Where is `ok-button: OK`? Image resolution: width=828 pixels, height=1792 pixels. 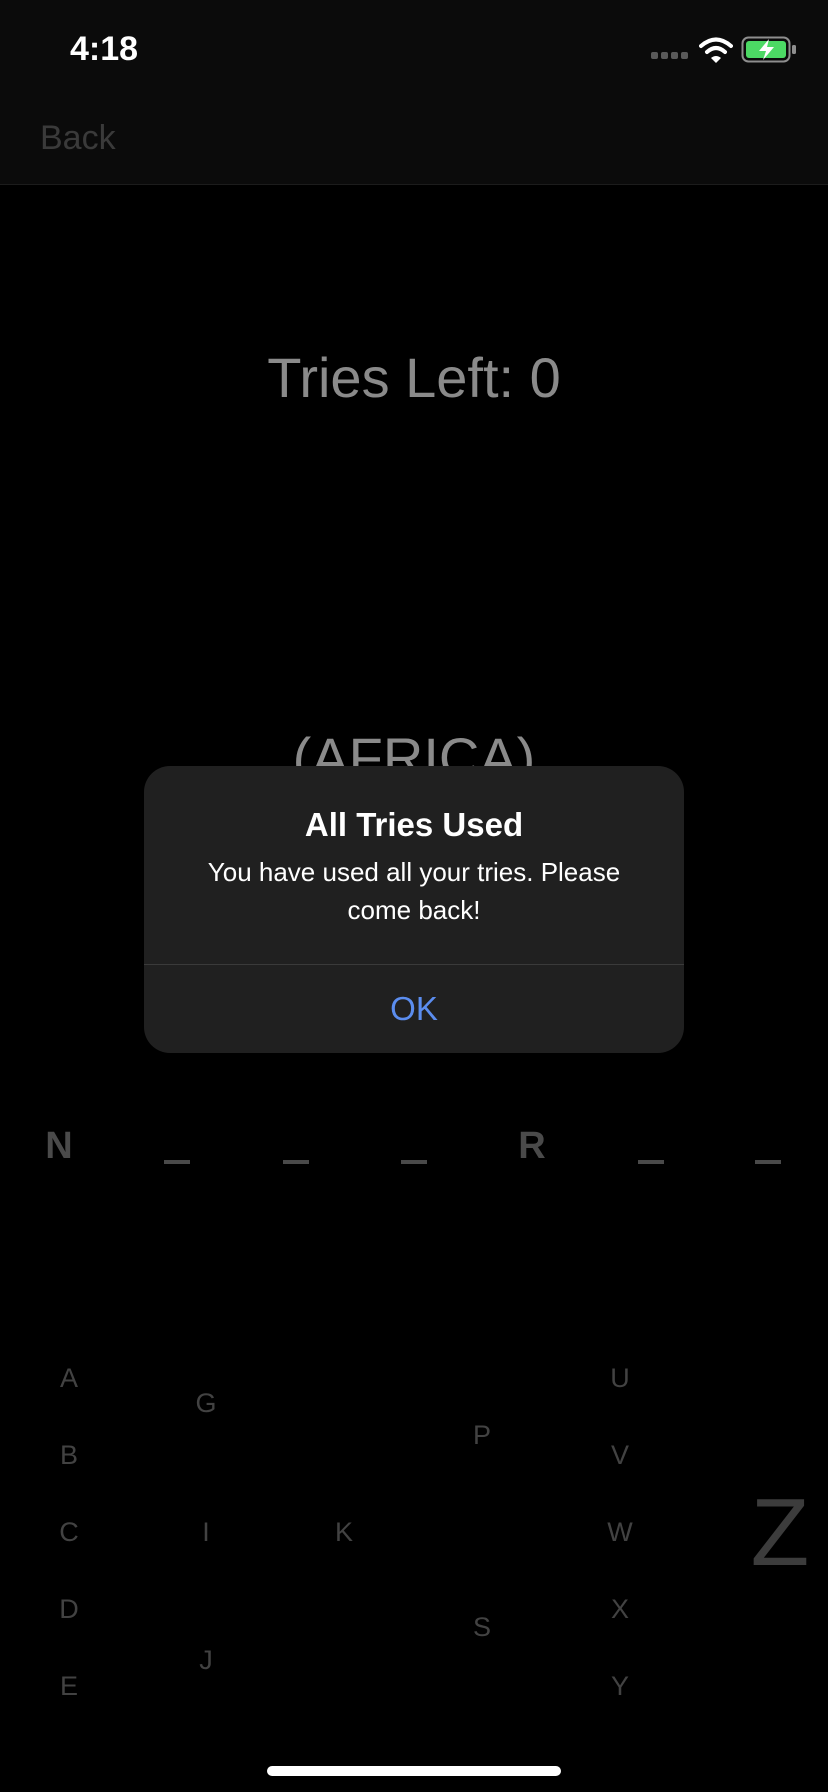
ok-button: OK is located at coordinates (414, 1009).